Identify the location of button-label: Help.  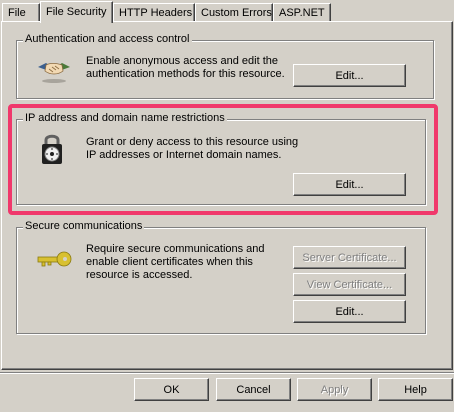
(415, 389).